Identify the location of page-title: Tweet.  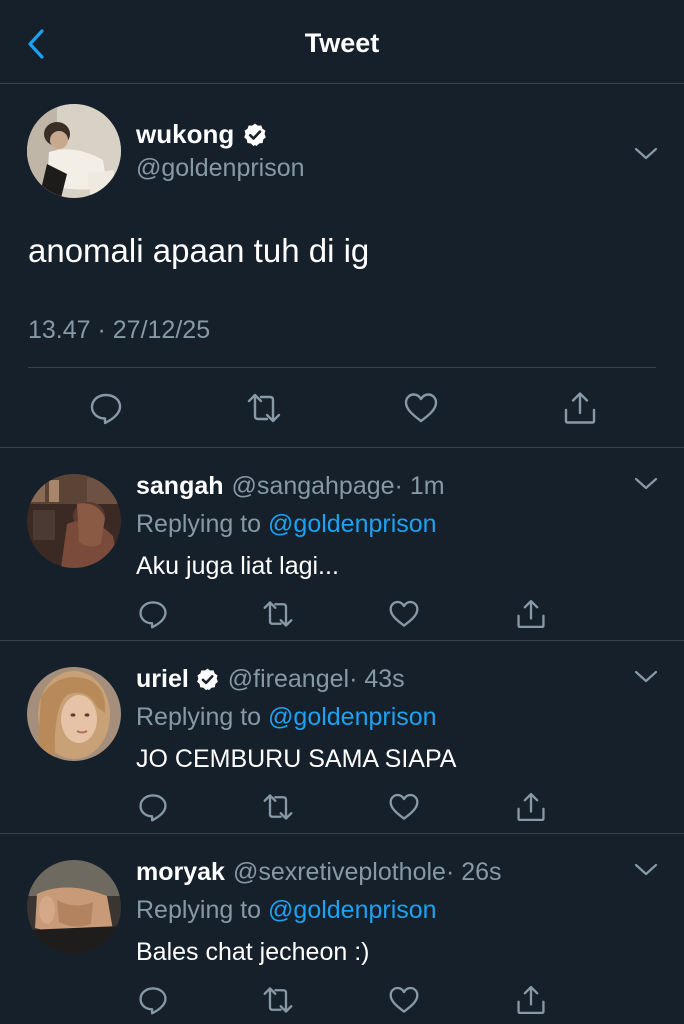
(342, 43).